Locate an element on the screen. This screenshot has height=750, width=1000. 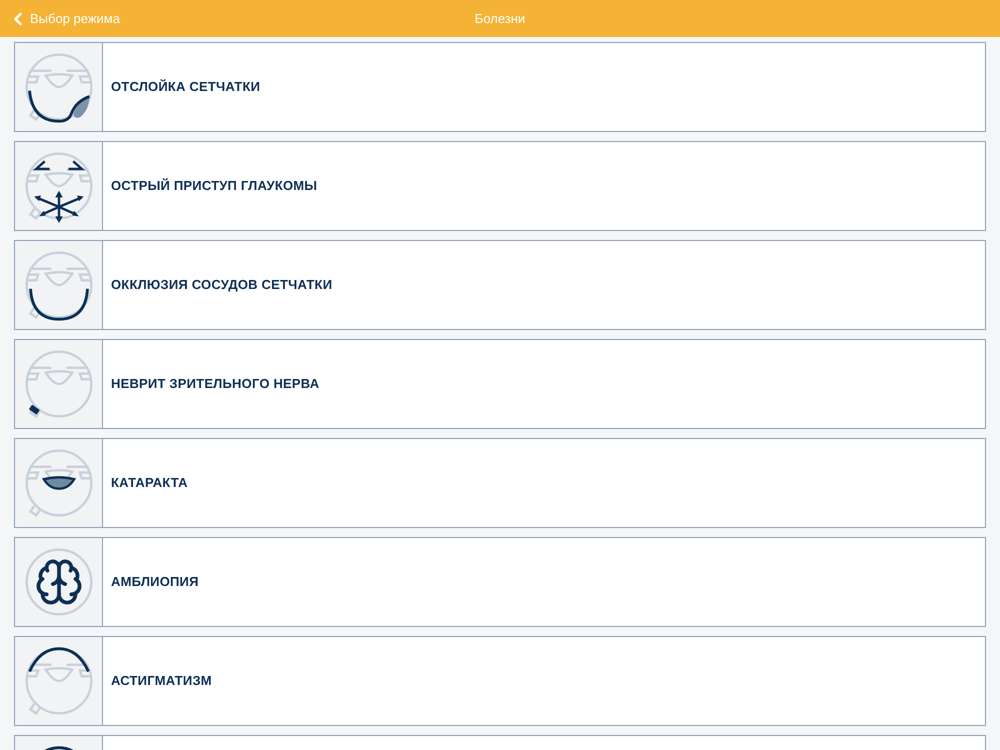
disease-item: АМБЛИОПИЯ is located at coordinates (500, 582).